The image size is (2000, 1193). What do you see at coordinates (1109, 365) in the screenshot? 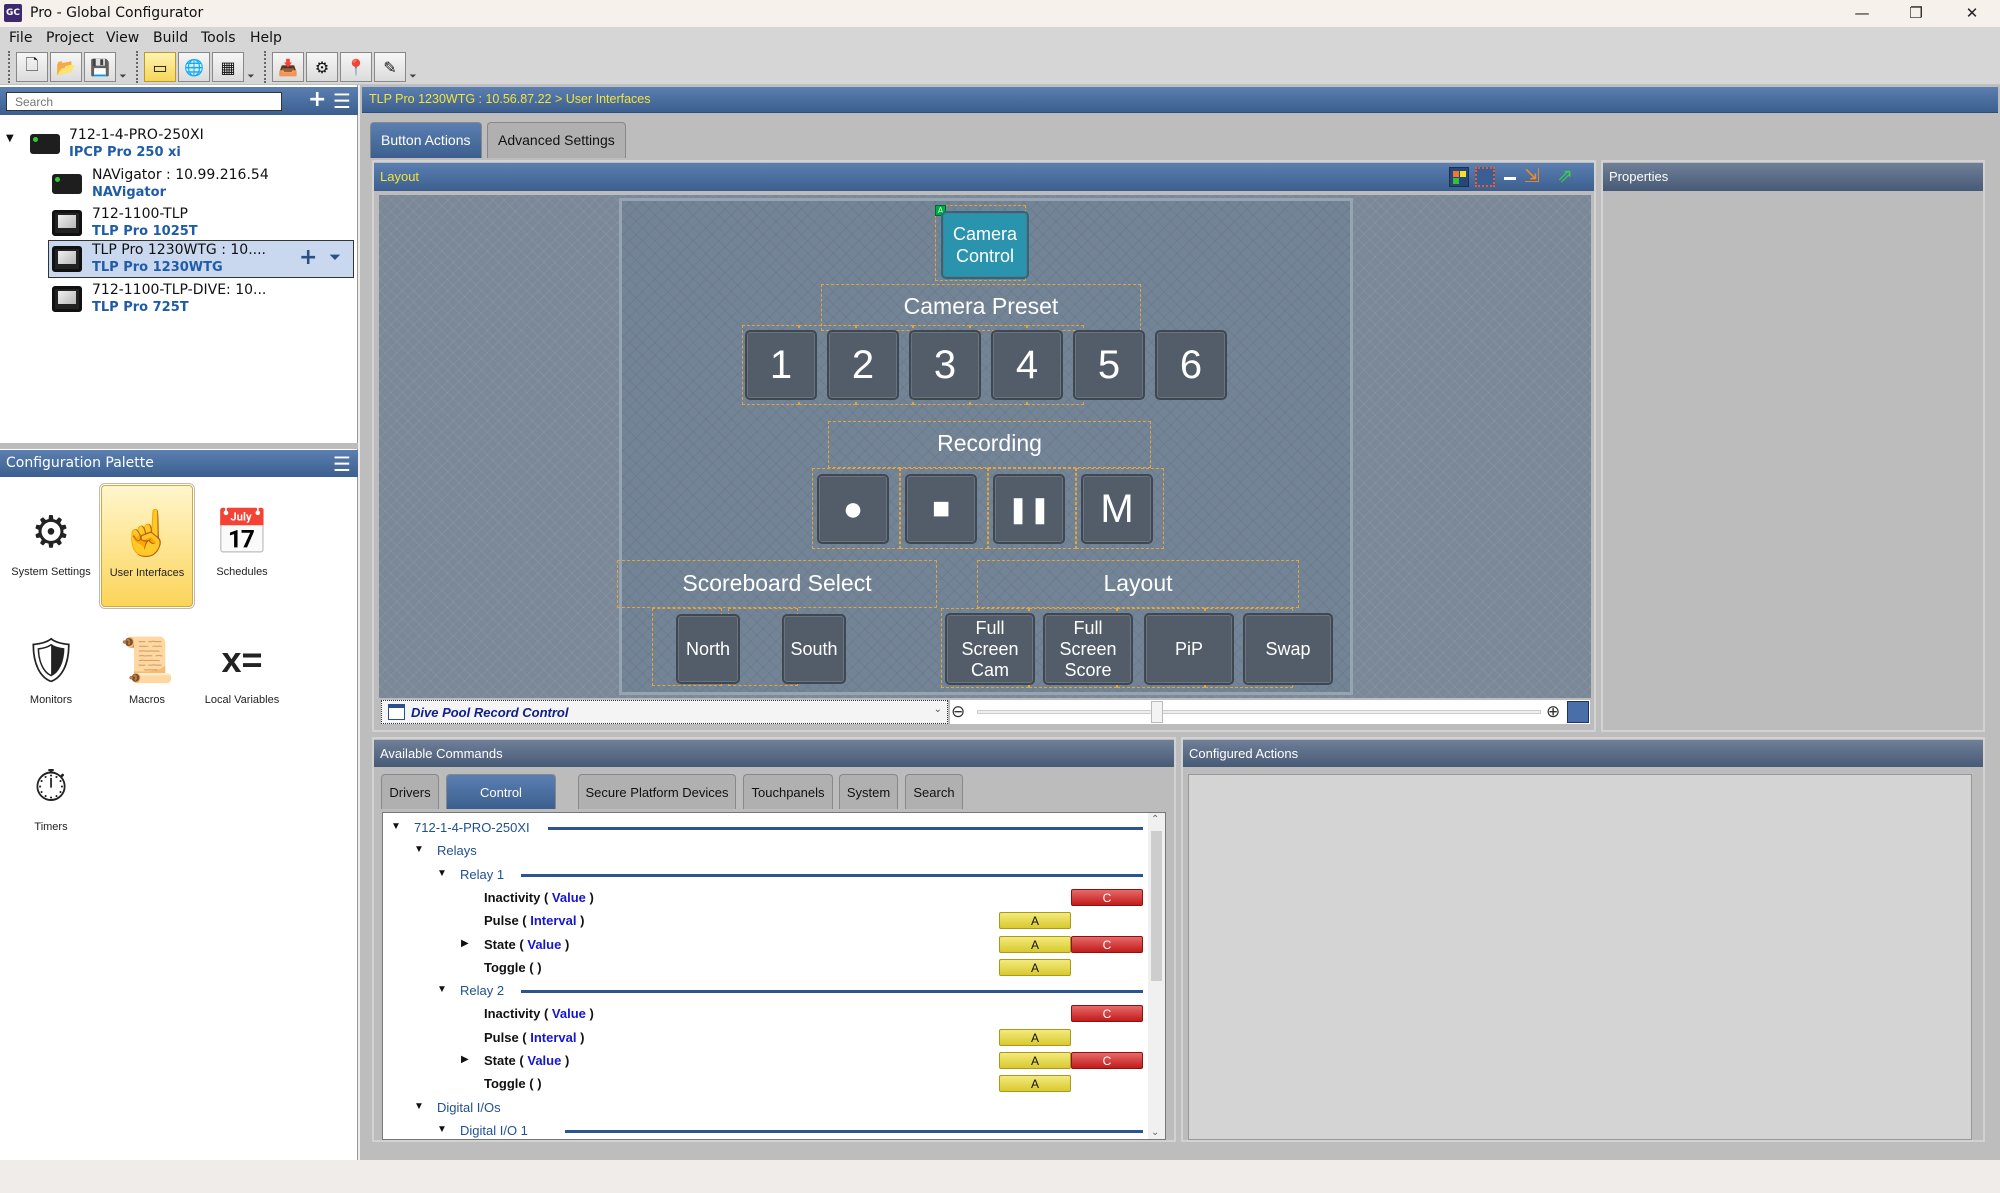
I see `preset-5-button: 5` at bounding box center [1109, 365].